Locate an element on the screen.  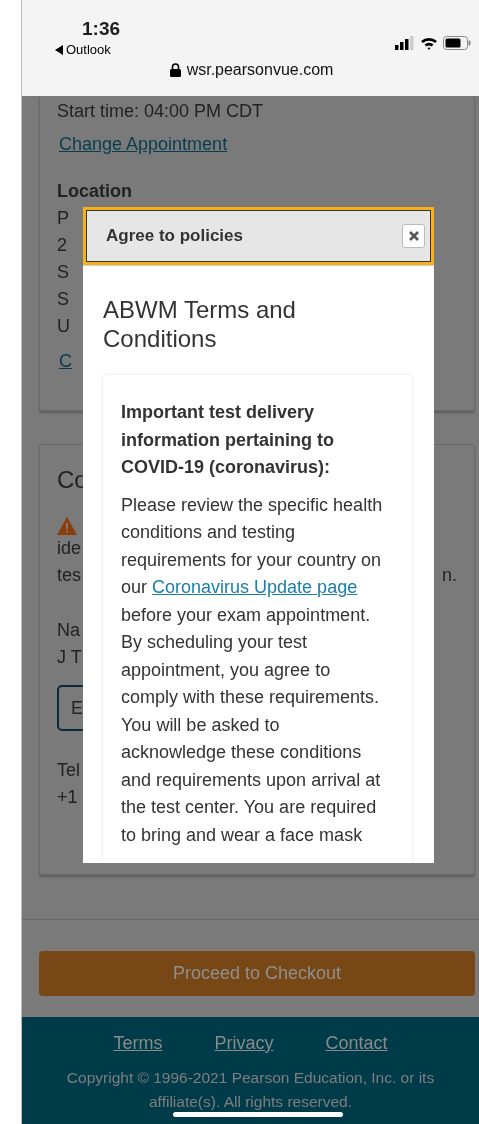
dialog-title: Agree to policies is located at coordinates (174, 236).